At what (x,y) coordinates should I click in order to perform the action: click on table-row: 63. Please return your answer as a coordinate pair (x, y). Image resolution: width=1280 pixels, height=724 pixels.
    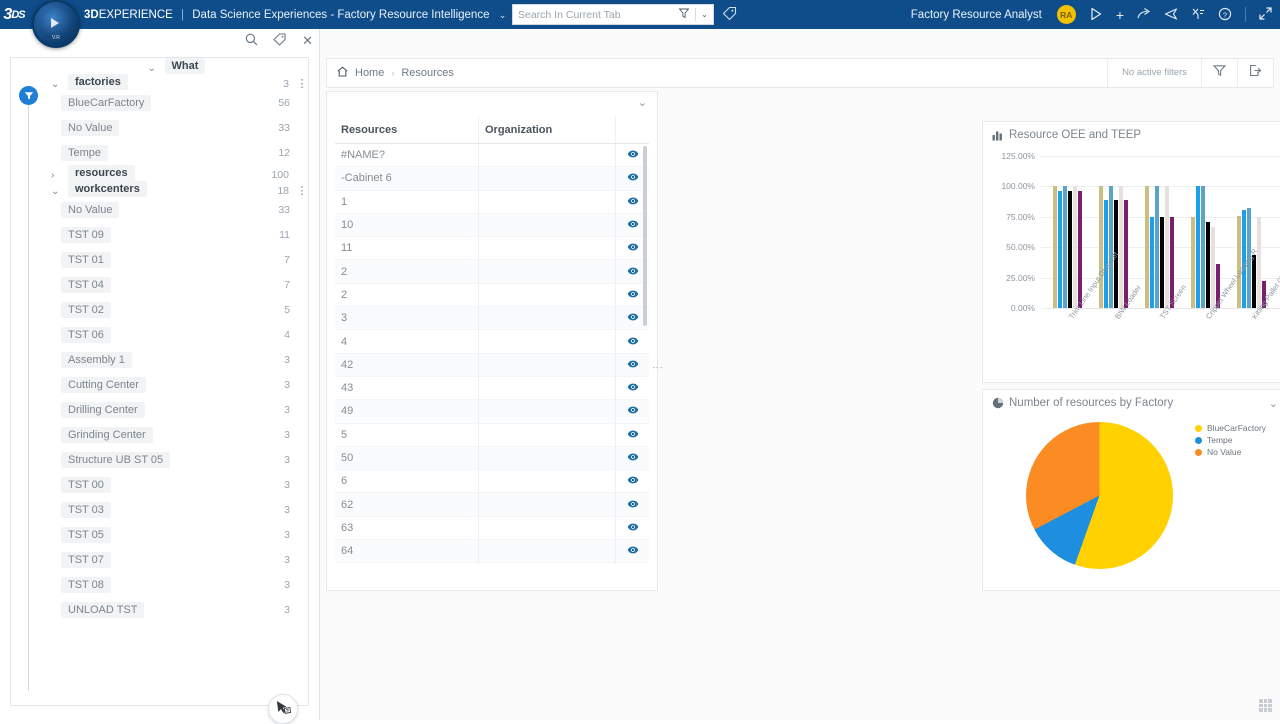
    Looking at the image, I should click on (492, 528).